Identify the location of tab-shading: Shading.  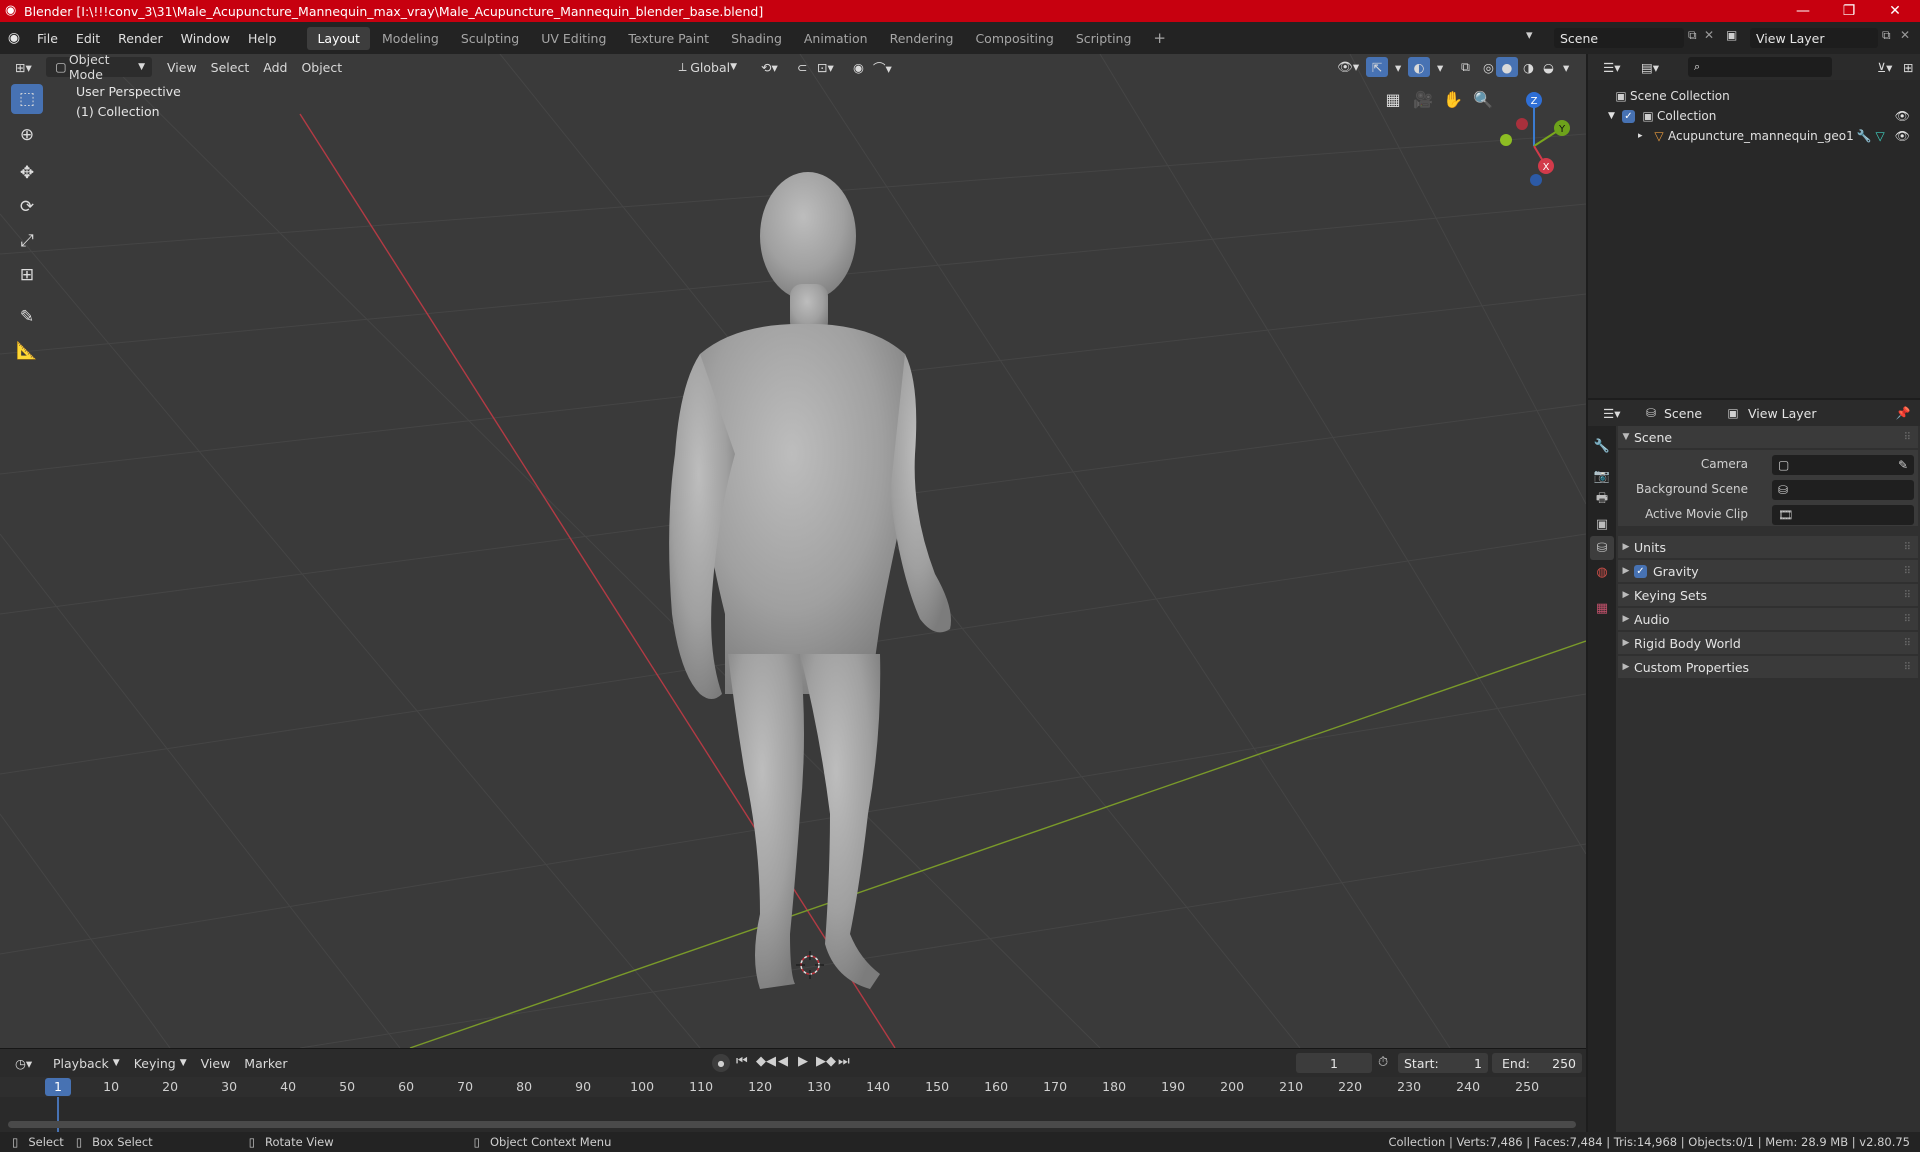
(756, 38).